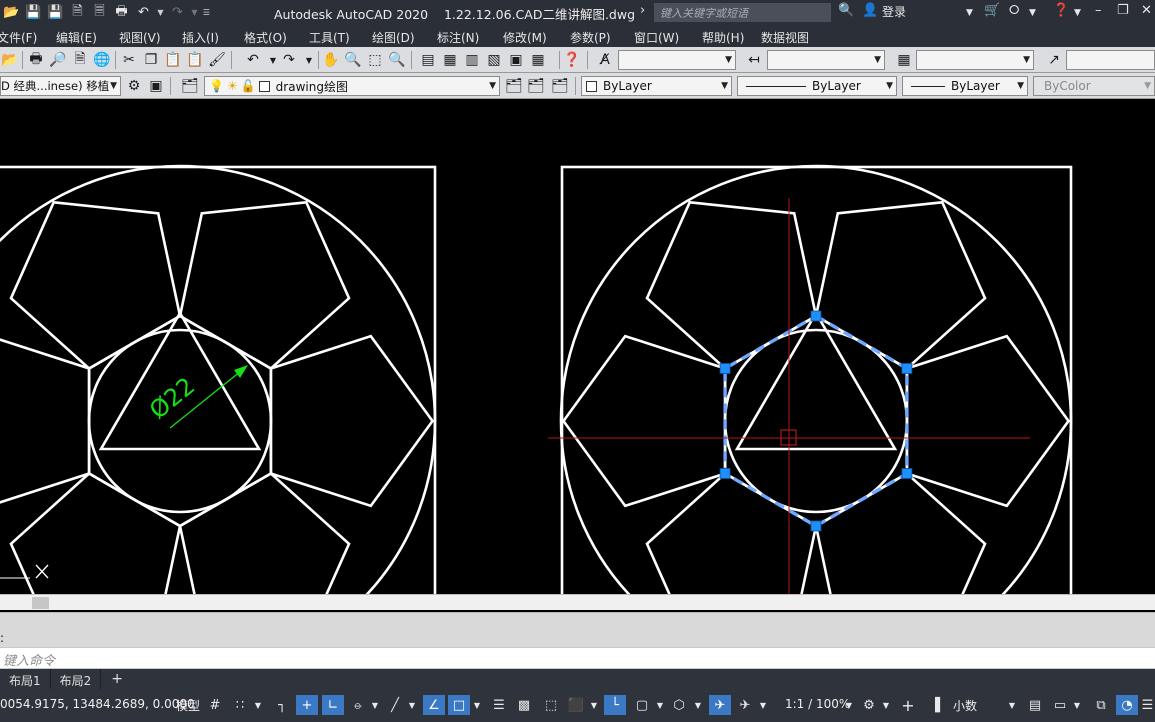  I want to click on add-layout-button: +, so click(117, 679).